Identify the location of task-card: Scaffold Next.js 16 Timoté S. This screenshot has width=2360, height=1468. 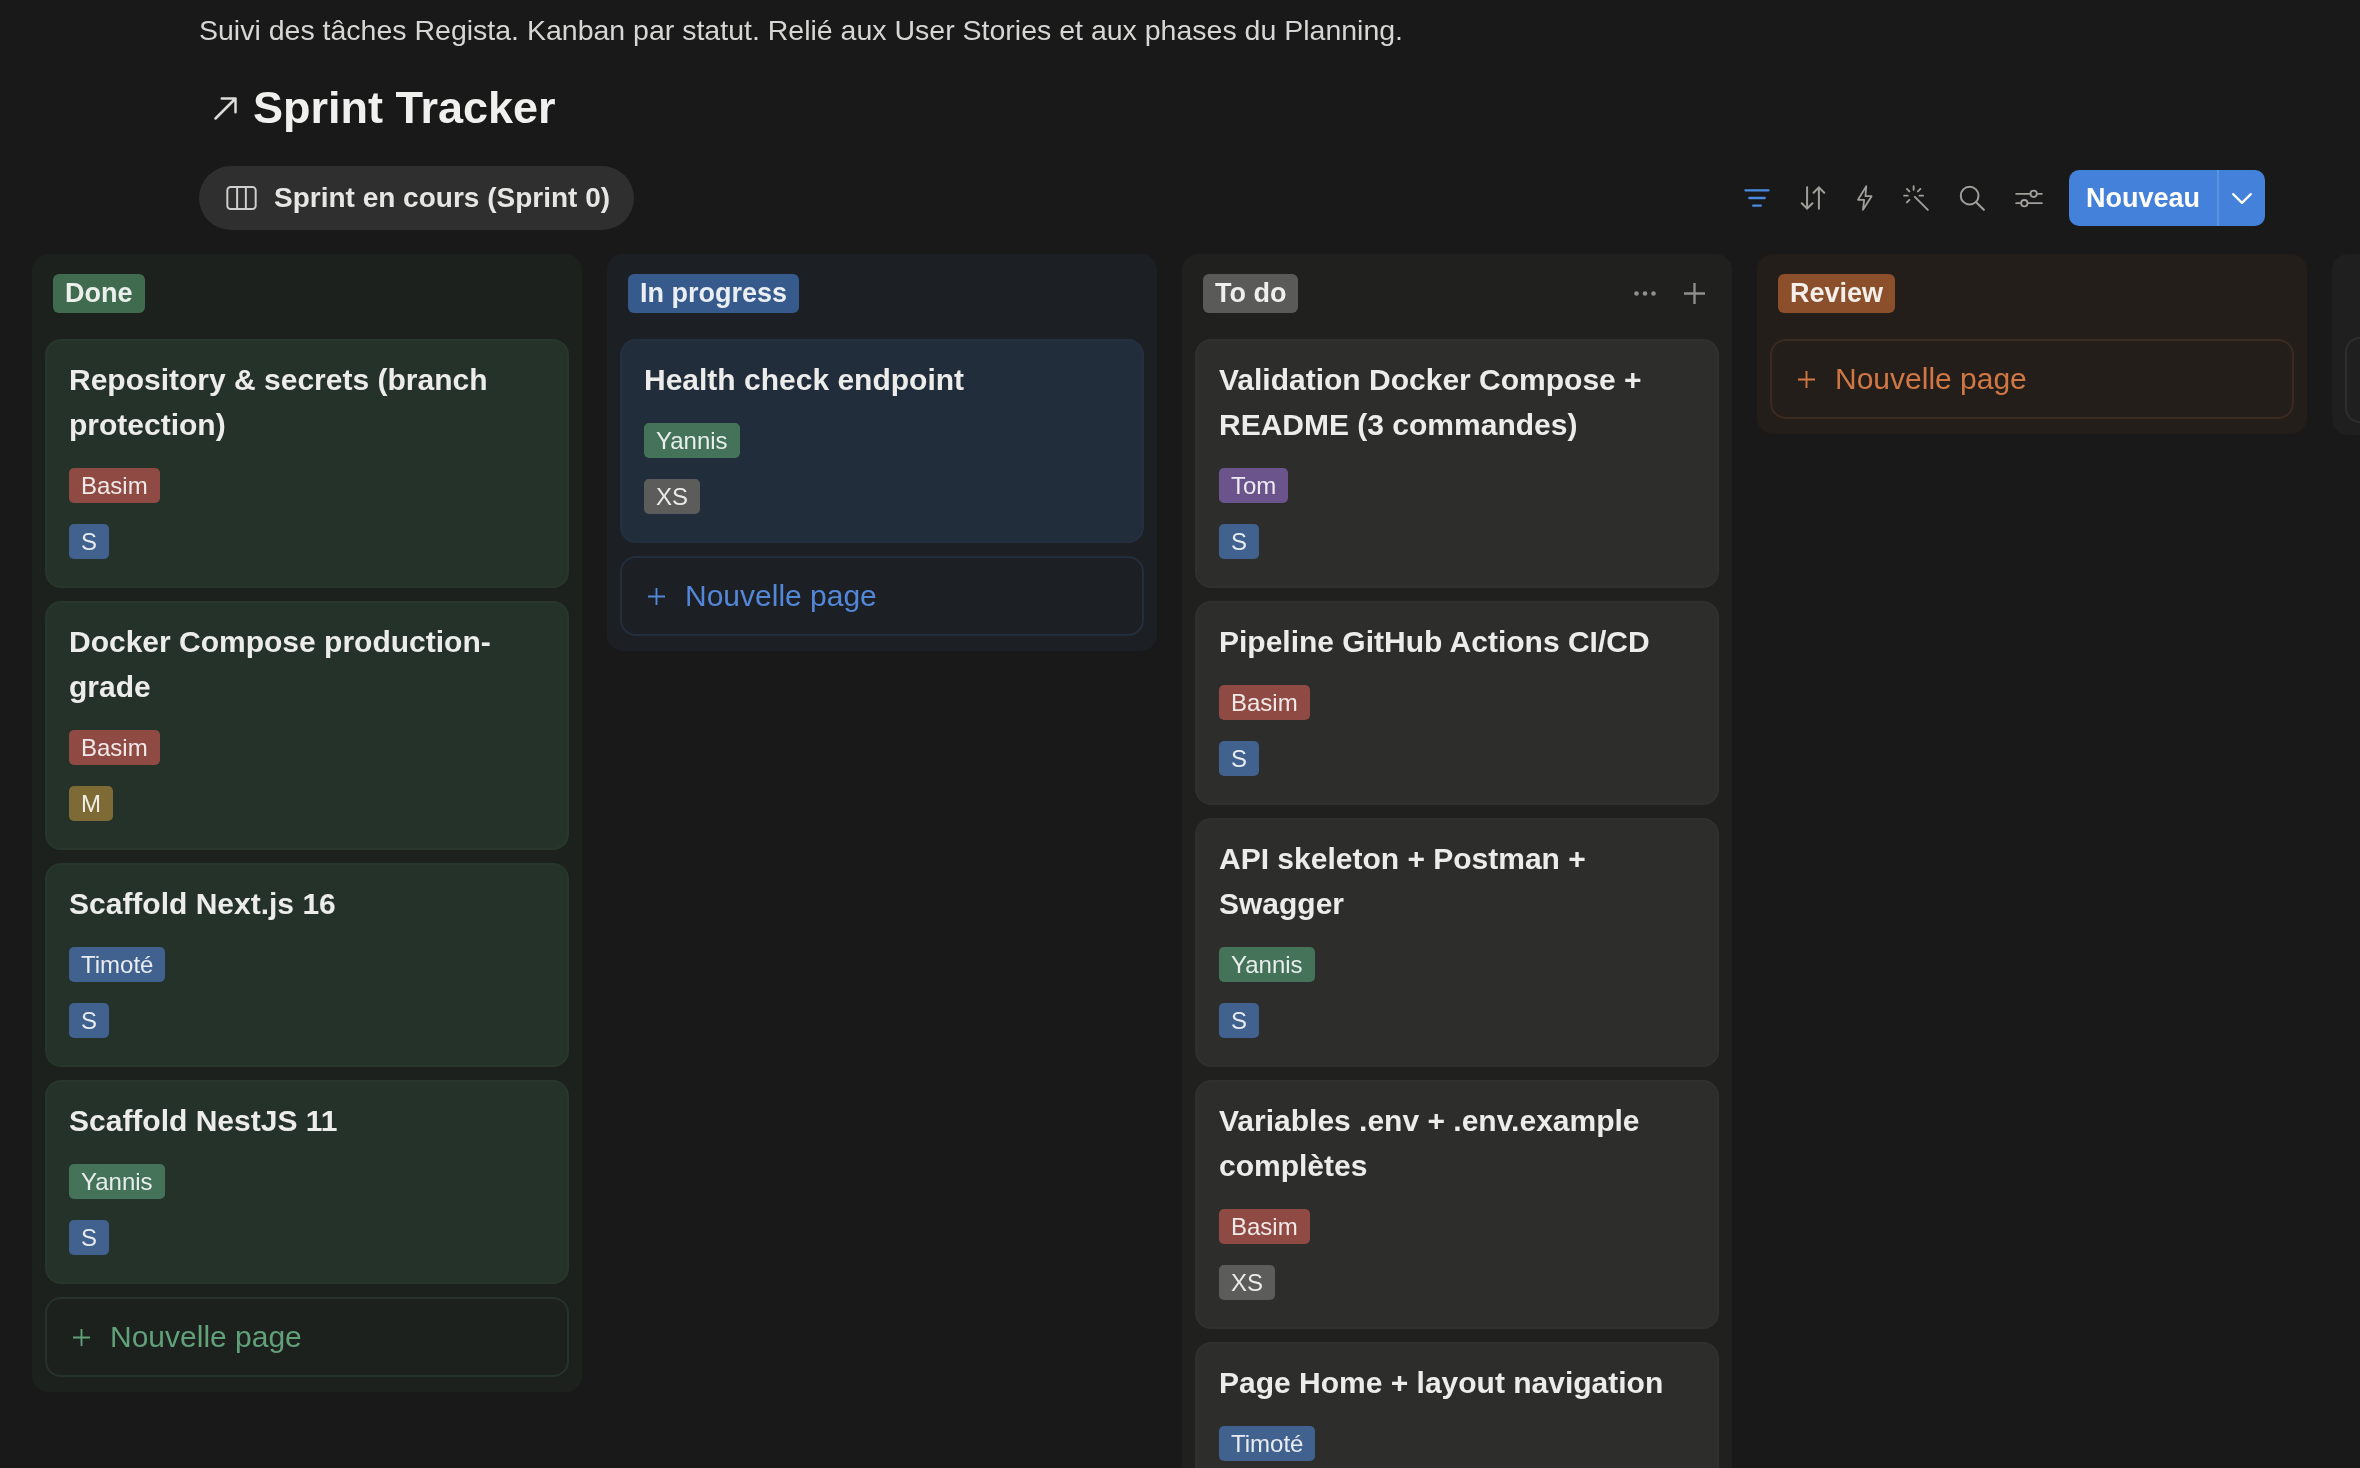
(307, 965).